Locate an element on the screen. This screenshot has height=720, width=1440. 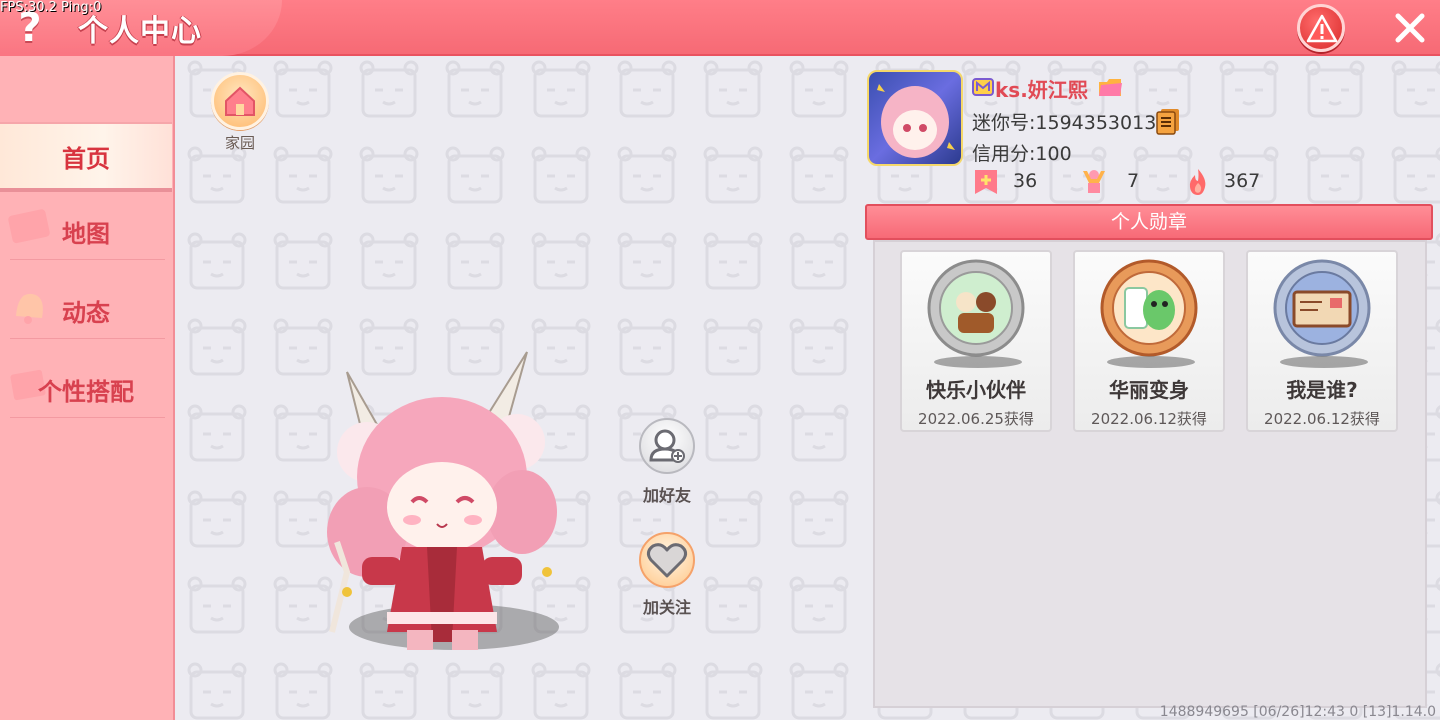
mini-id: 迷你号:1594353013 is located at coordinates (1064, 123).